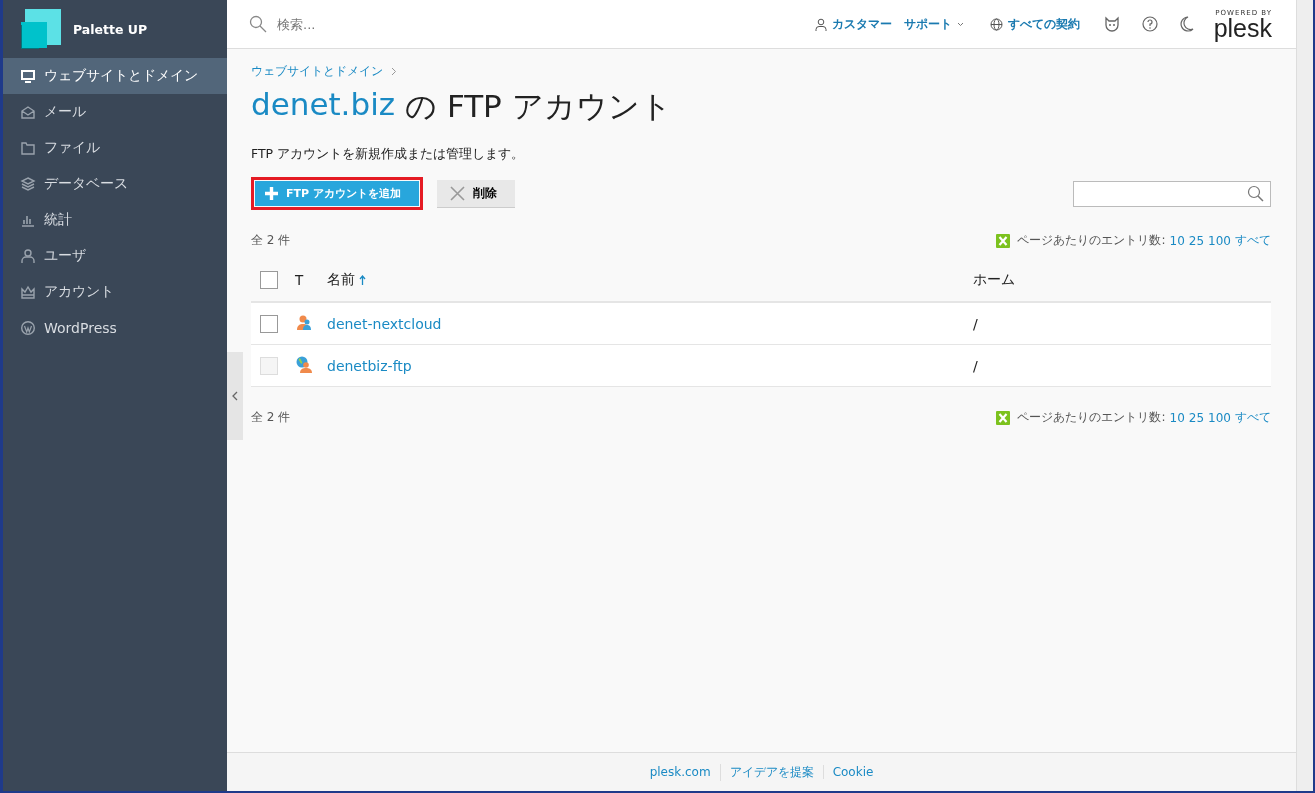  Describe the element at coordinates (1186, 24) in the screenshot. I see `moon-icon` at that location.